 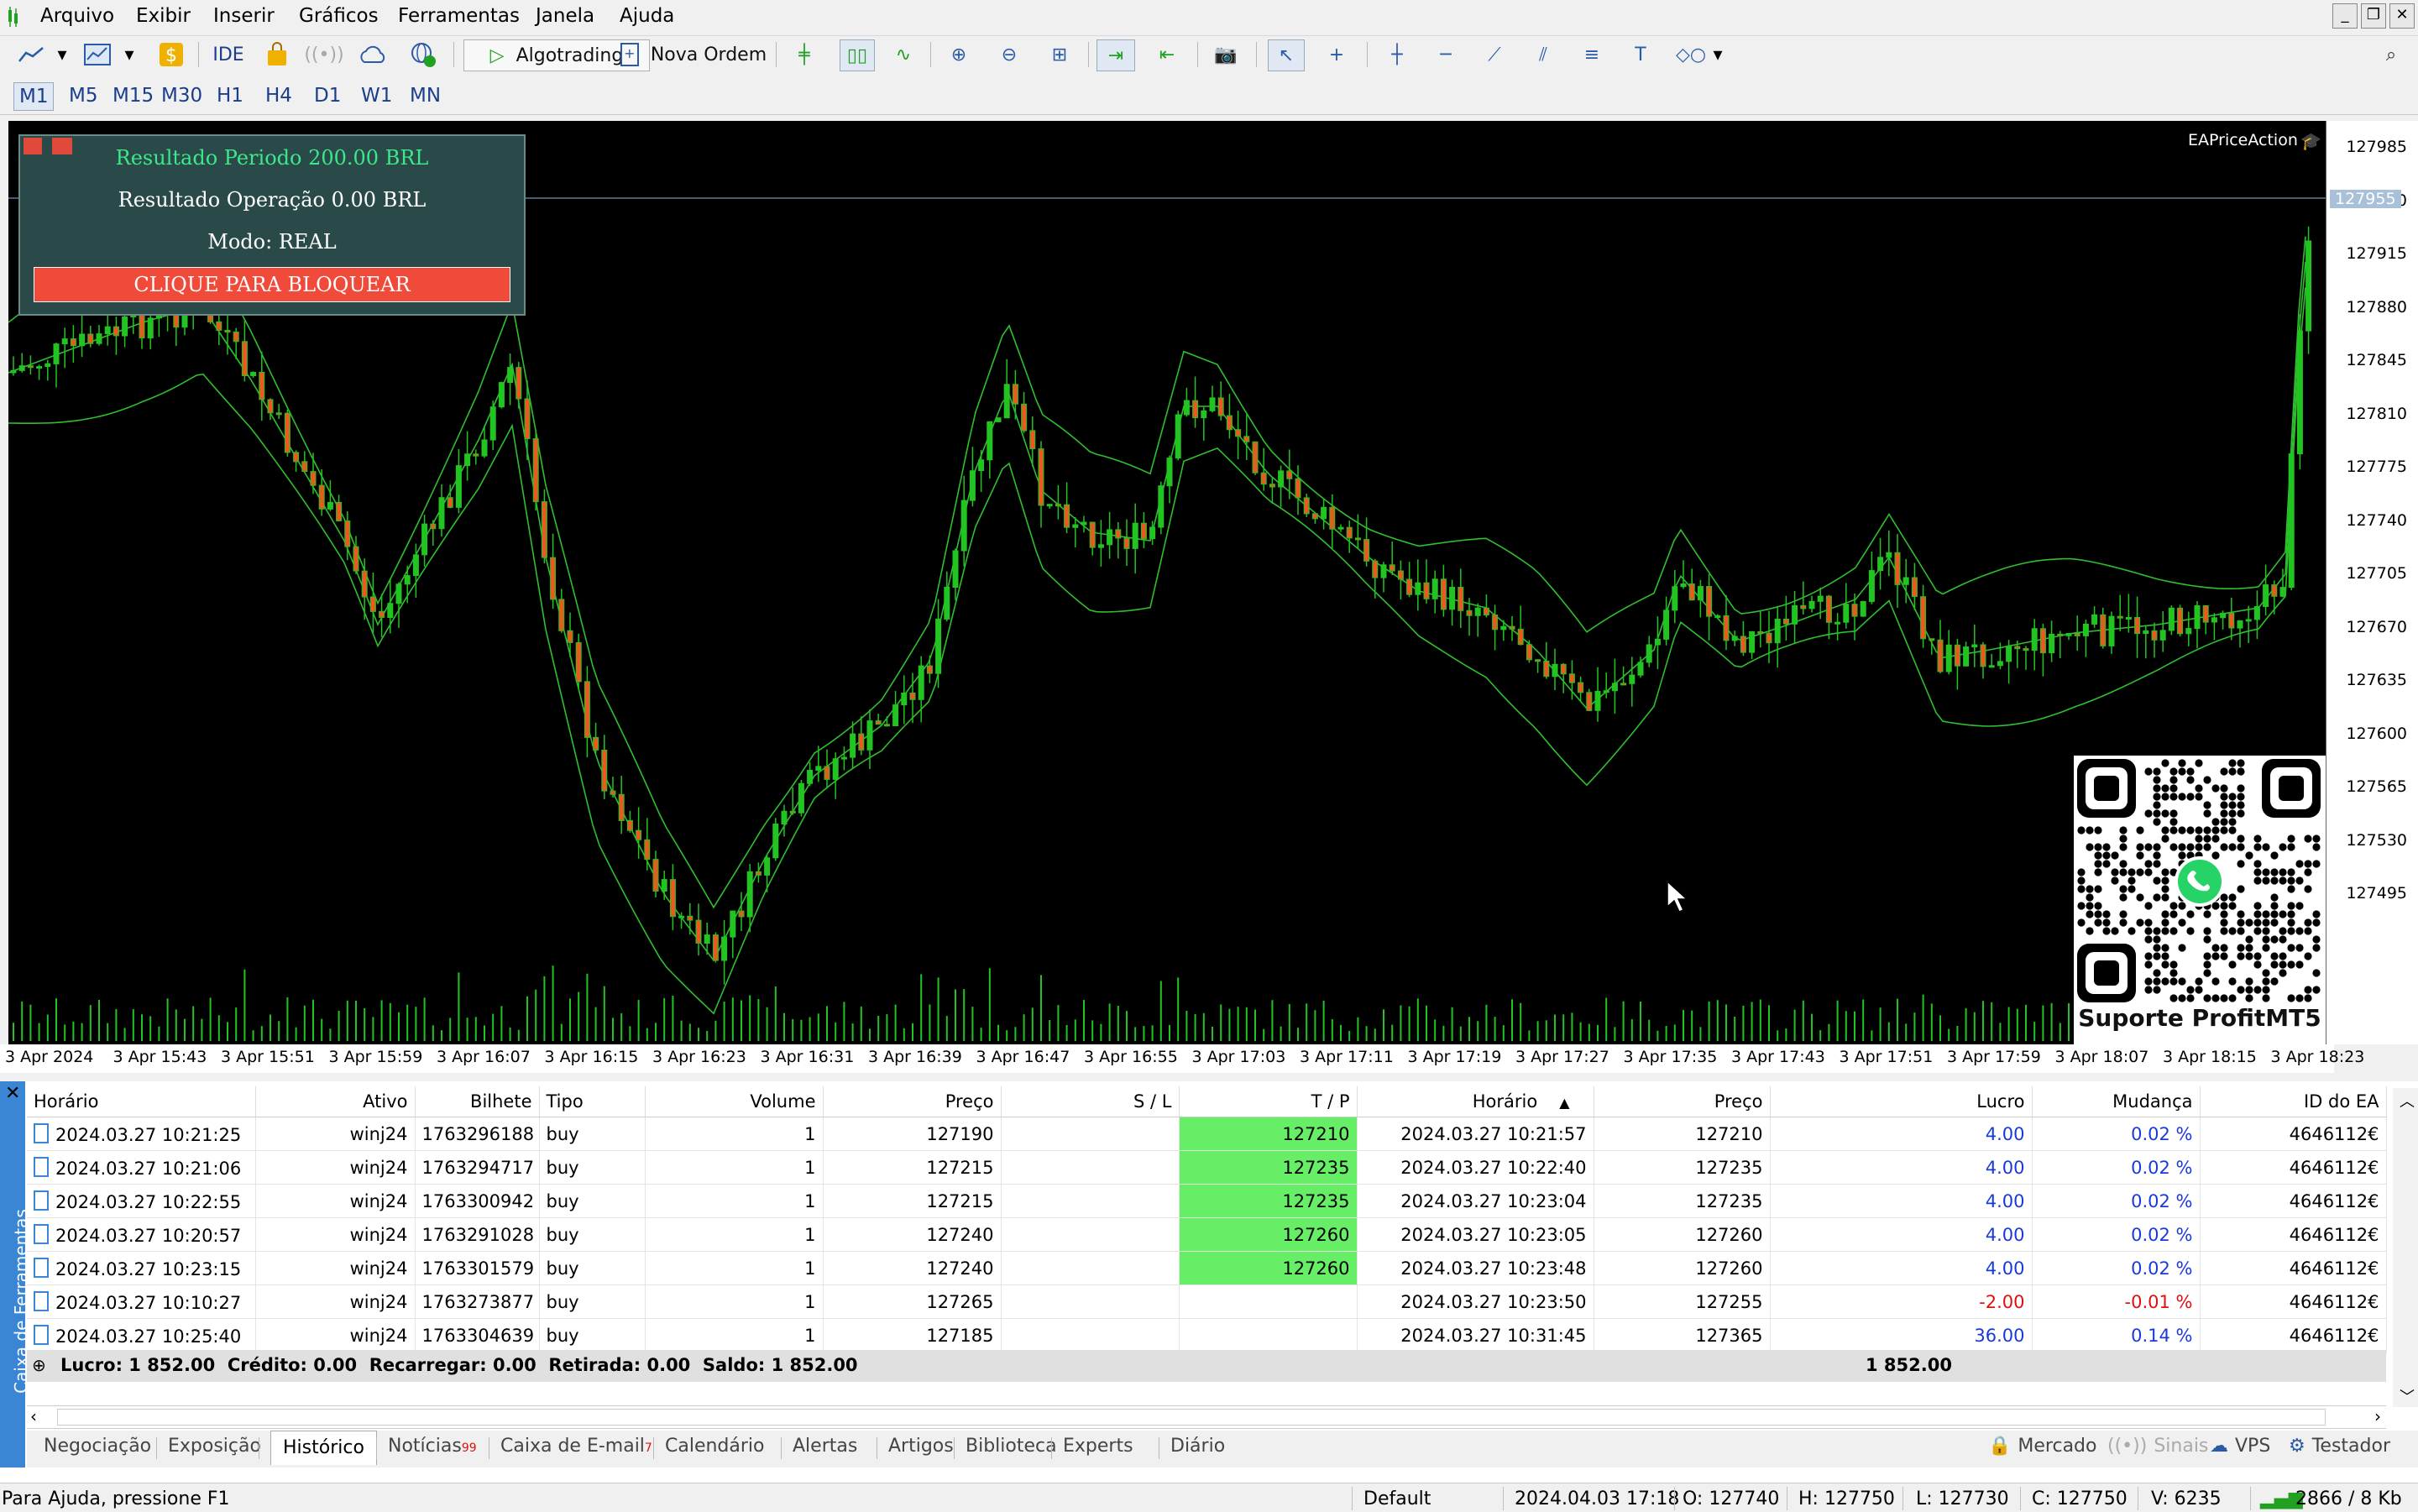 What do you see at coordinates (376, 95) in the screenshot?
I see `timeframe-w1: W1` at bounding box center [376, 95].